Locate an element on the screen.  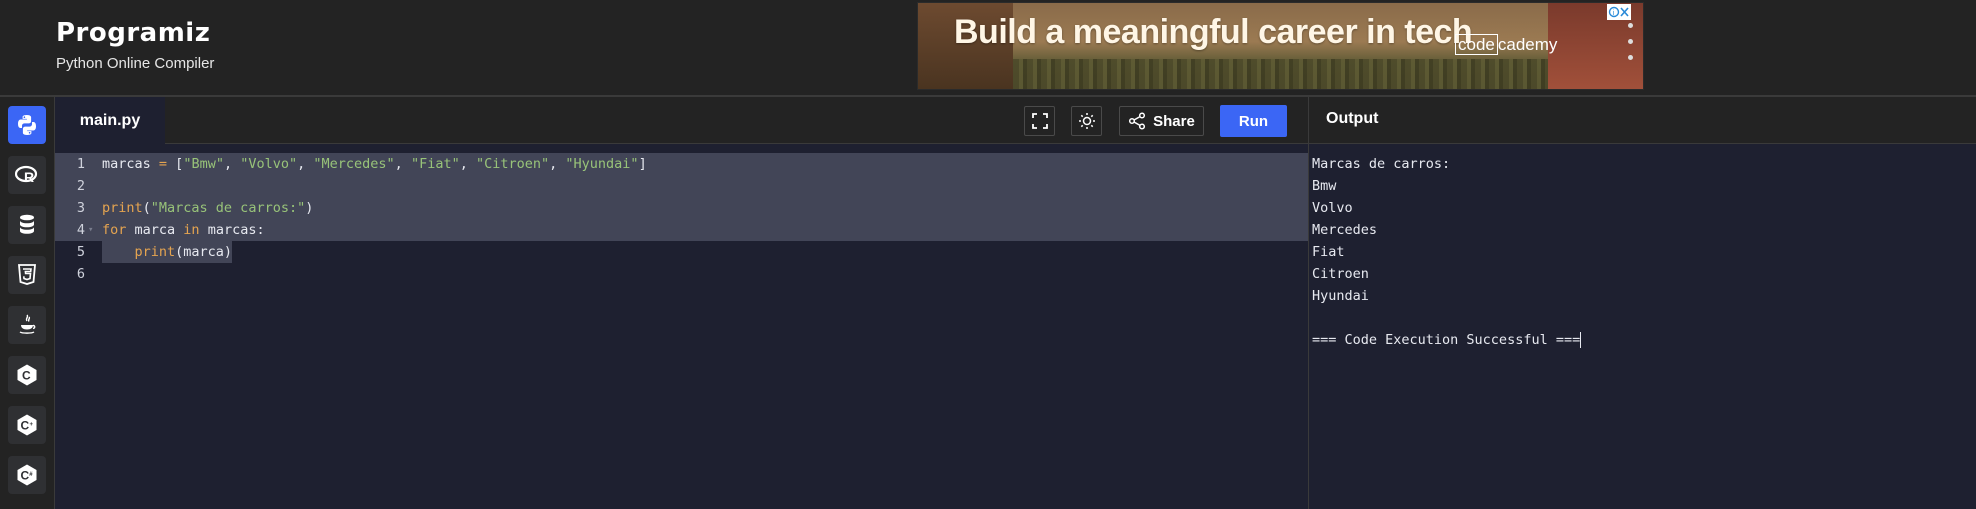
code-token: [ is located at coordinates (175, 164).